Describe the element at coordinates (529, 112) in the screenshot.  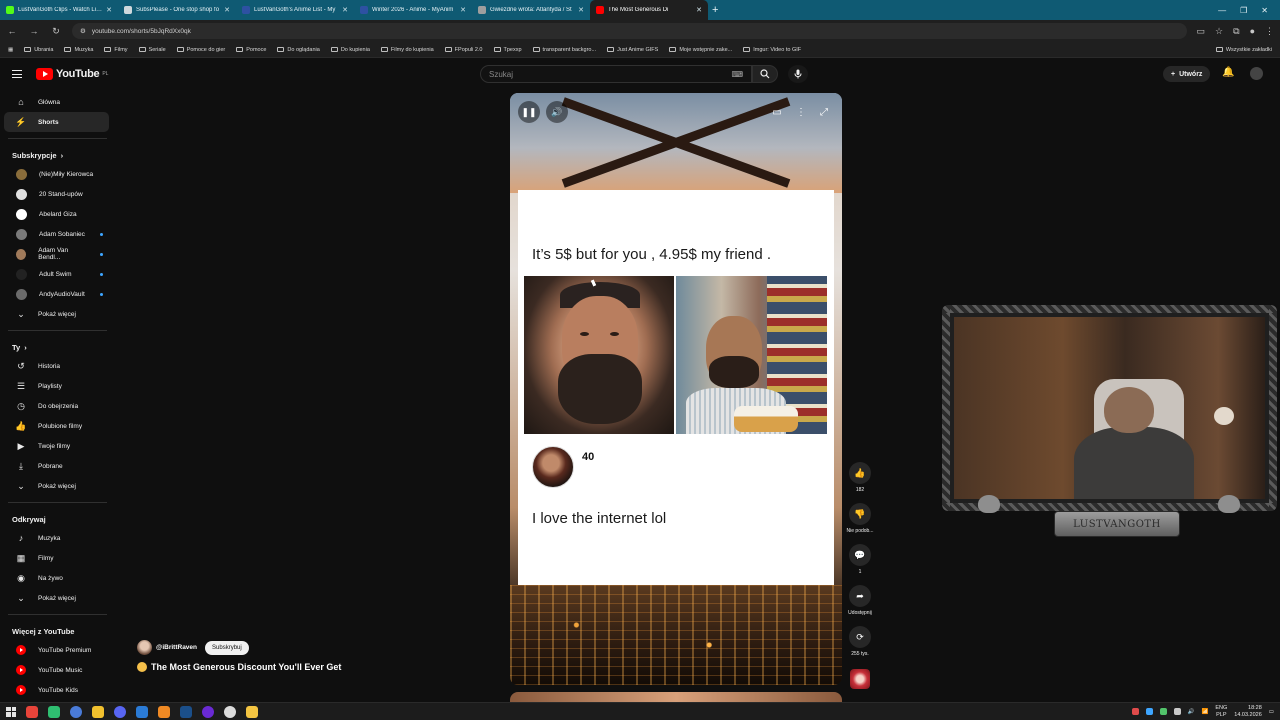
I see `pause-button: ❚❚` at that location.